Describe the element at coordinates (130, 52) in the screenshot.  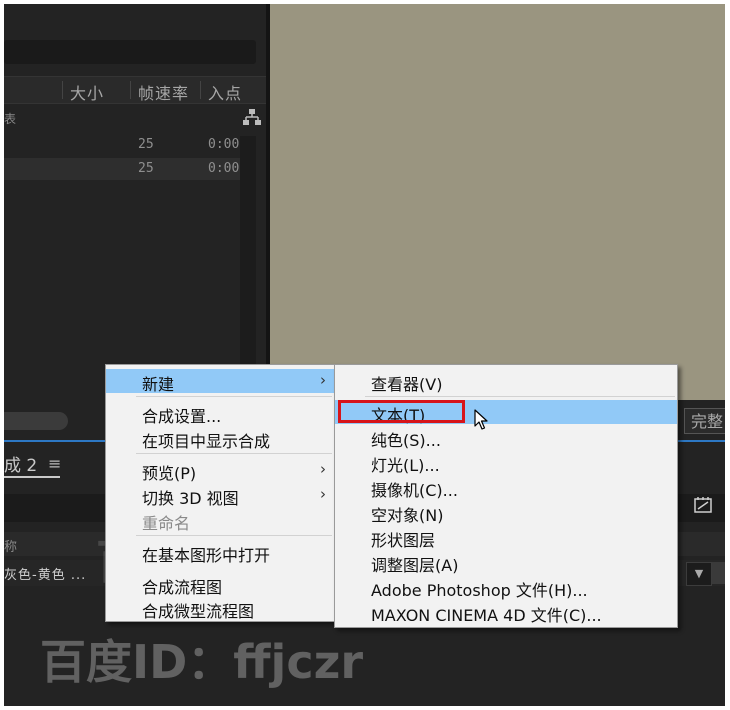
I see `project-search-input` at that location.